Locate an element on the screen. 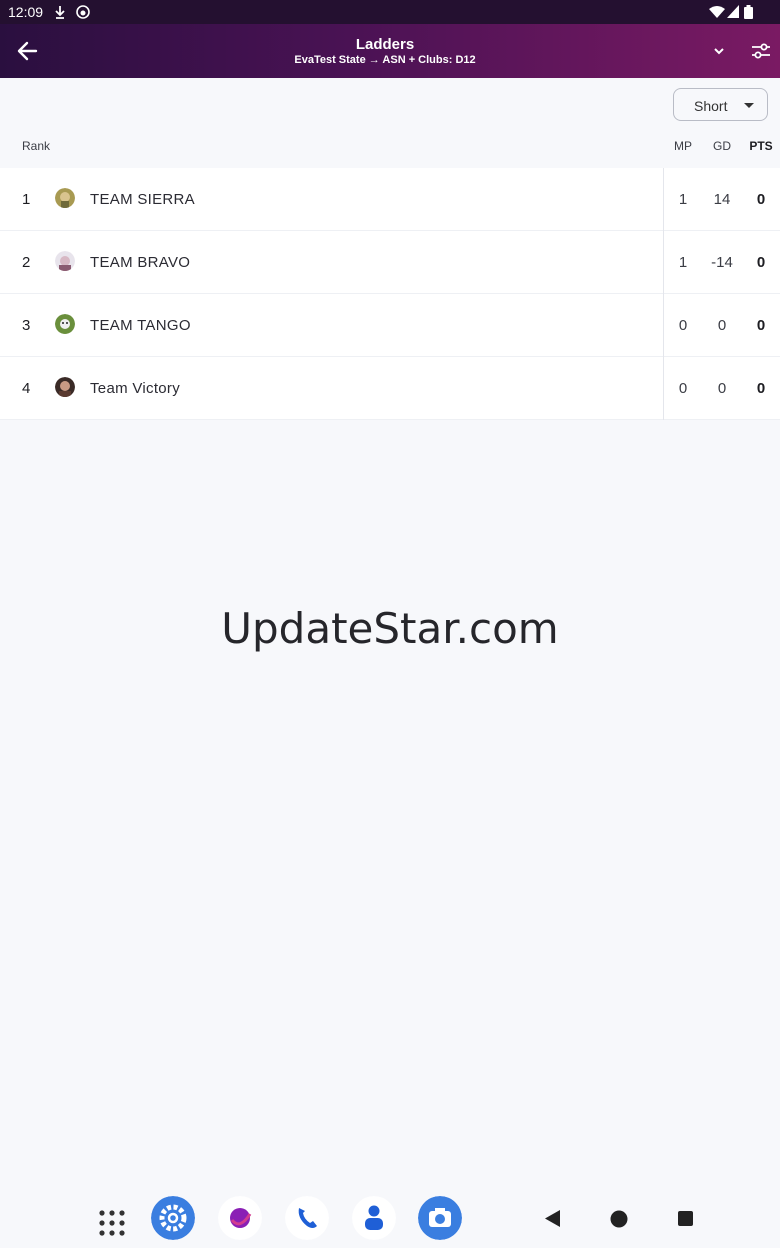 This screenshot has width=780, height=1248. header-pts: PTS is located at coordinates (761, 146).